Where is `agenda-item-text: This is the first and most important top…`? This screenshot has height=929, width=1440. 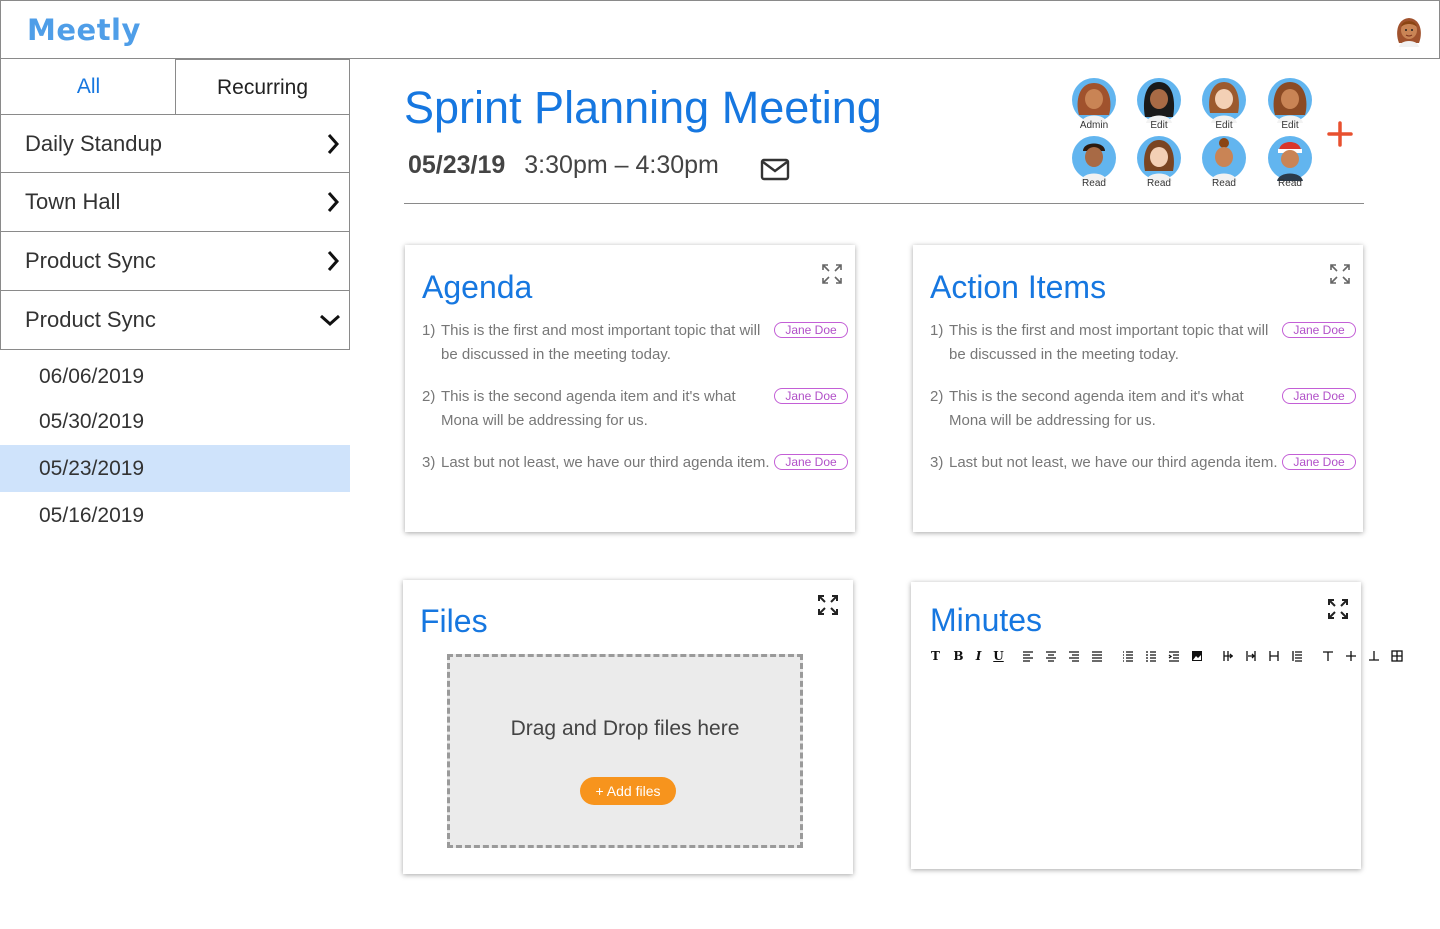 agenda-item-text: This is the first and most important top… is located at coordinates (601, 342).